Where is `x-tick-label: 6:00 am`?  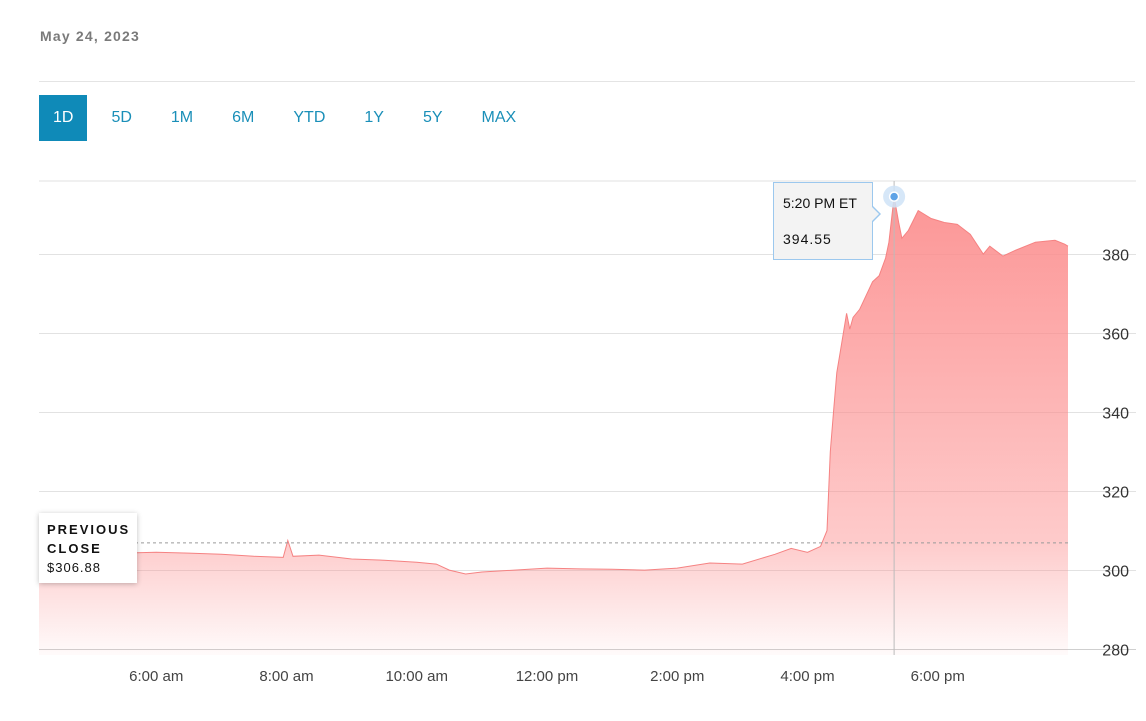 x-tick-label: 6:00 am is located at coordinates (156, 676).